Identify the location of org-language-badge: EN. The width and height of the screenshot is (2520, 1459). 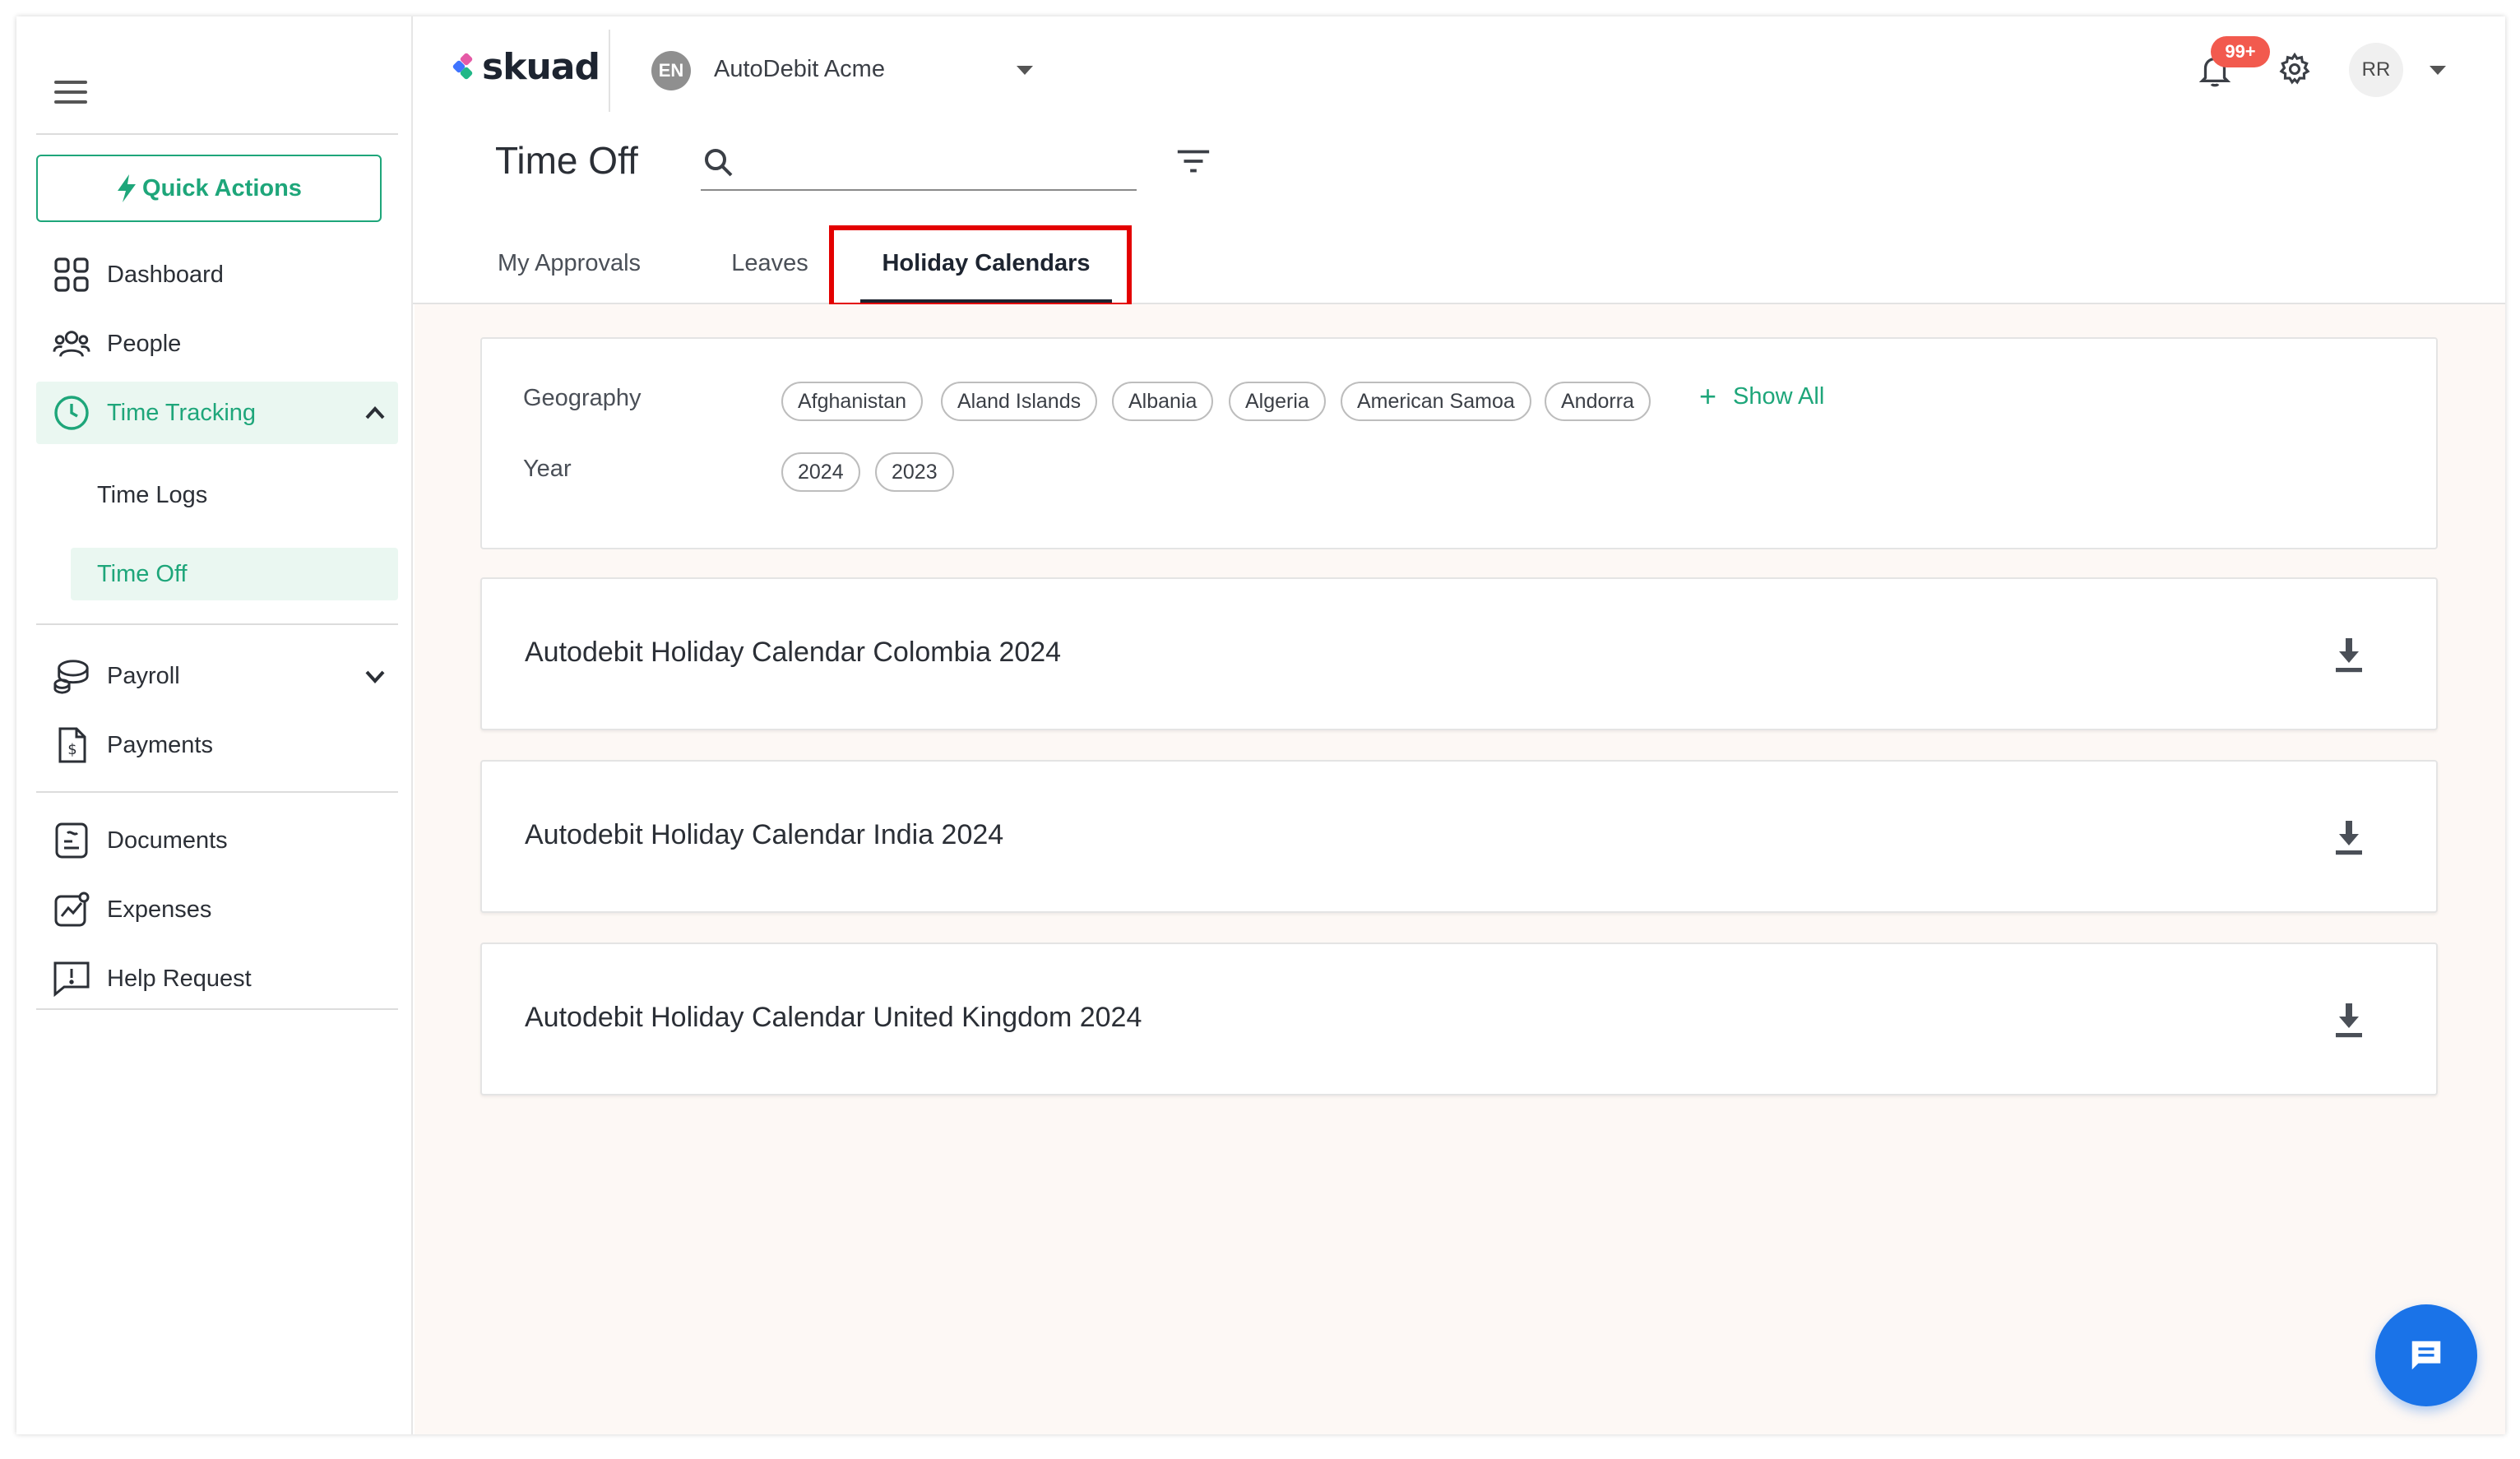
(671, 71).